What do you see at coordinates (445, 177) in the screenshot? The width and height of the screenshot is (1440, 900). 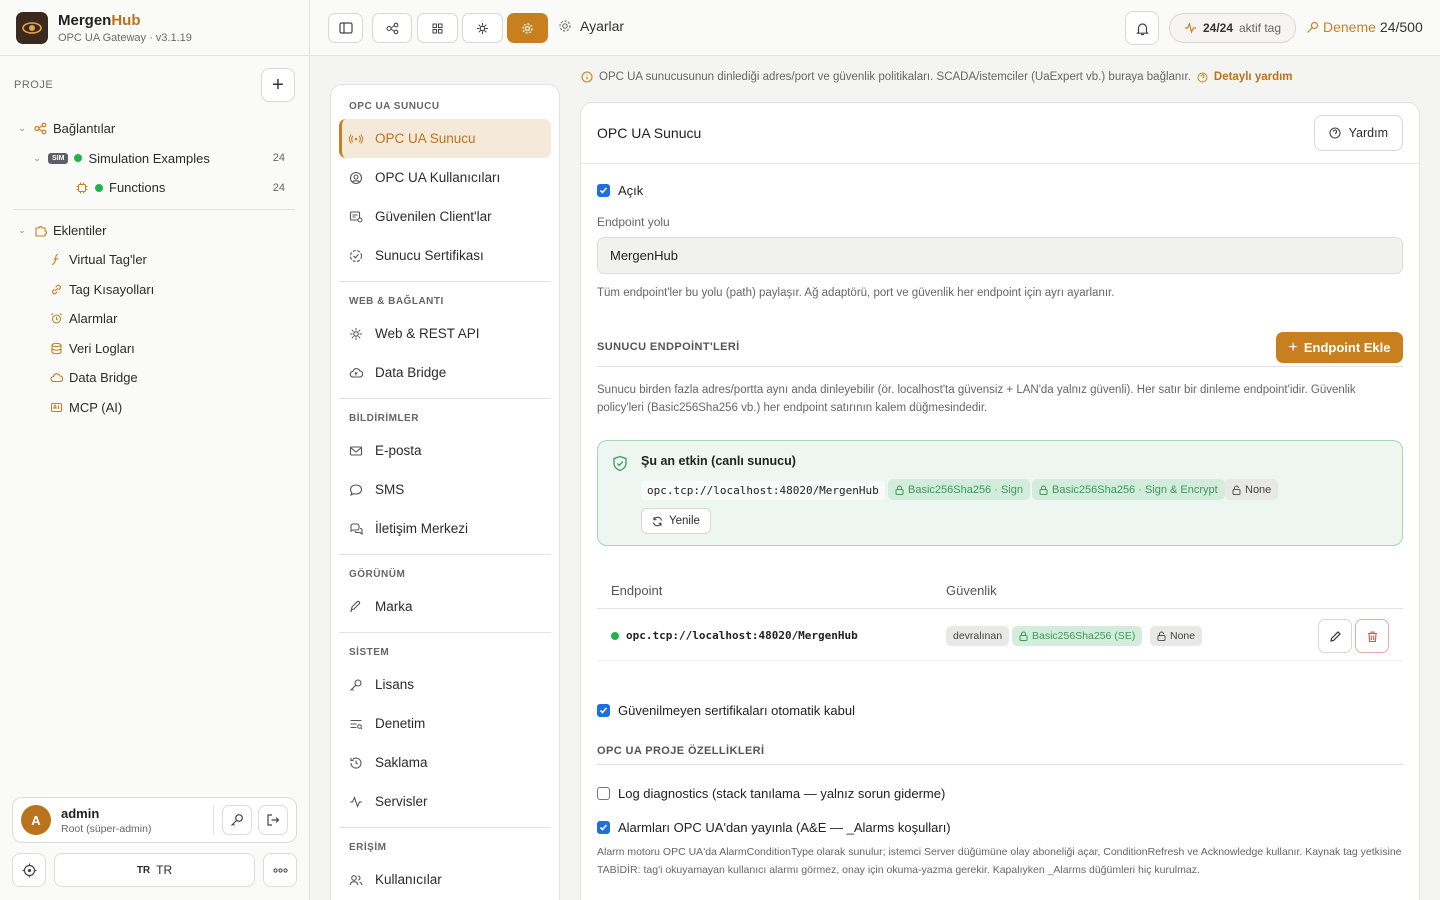 I see `settings-nav-item: OPC UA Kullanıcıları` at bounding box center [445, 177].